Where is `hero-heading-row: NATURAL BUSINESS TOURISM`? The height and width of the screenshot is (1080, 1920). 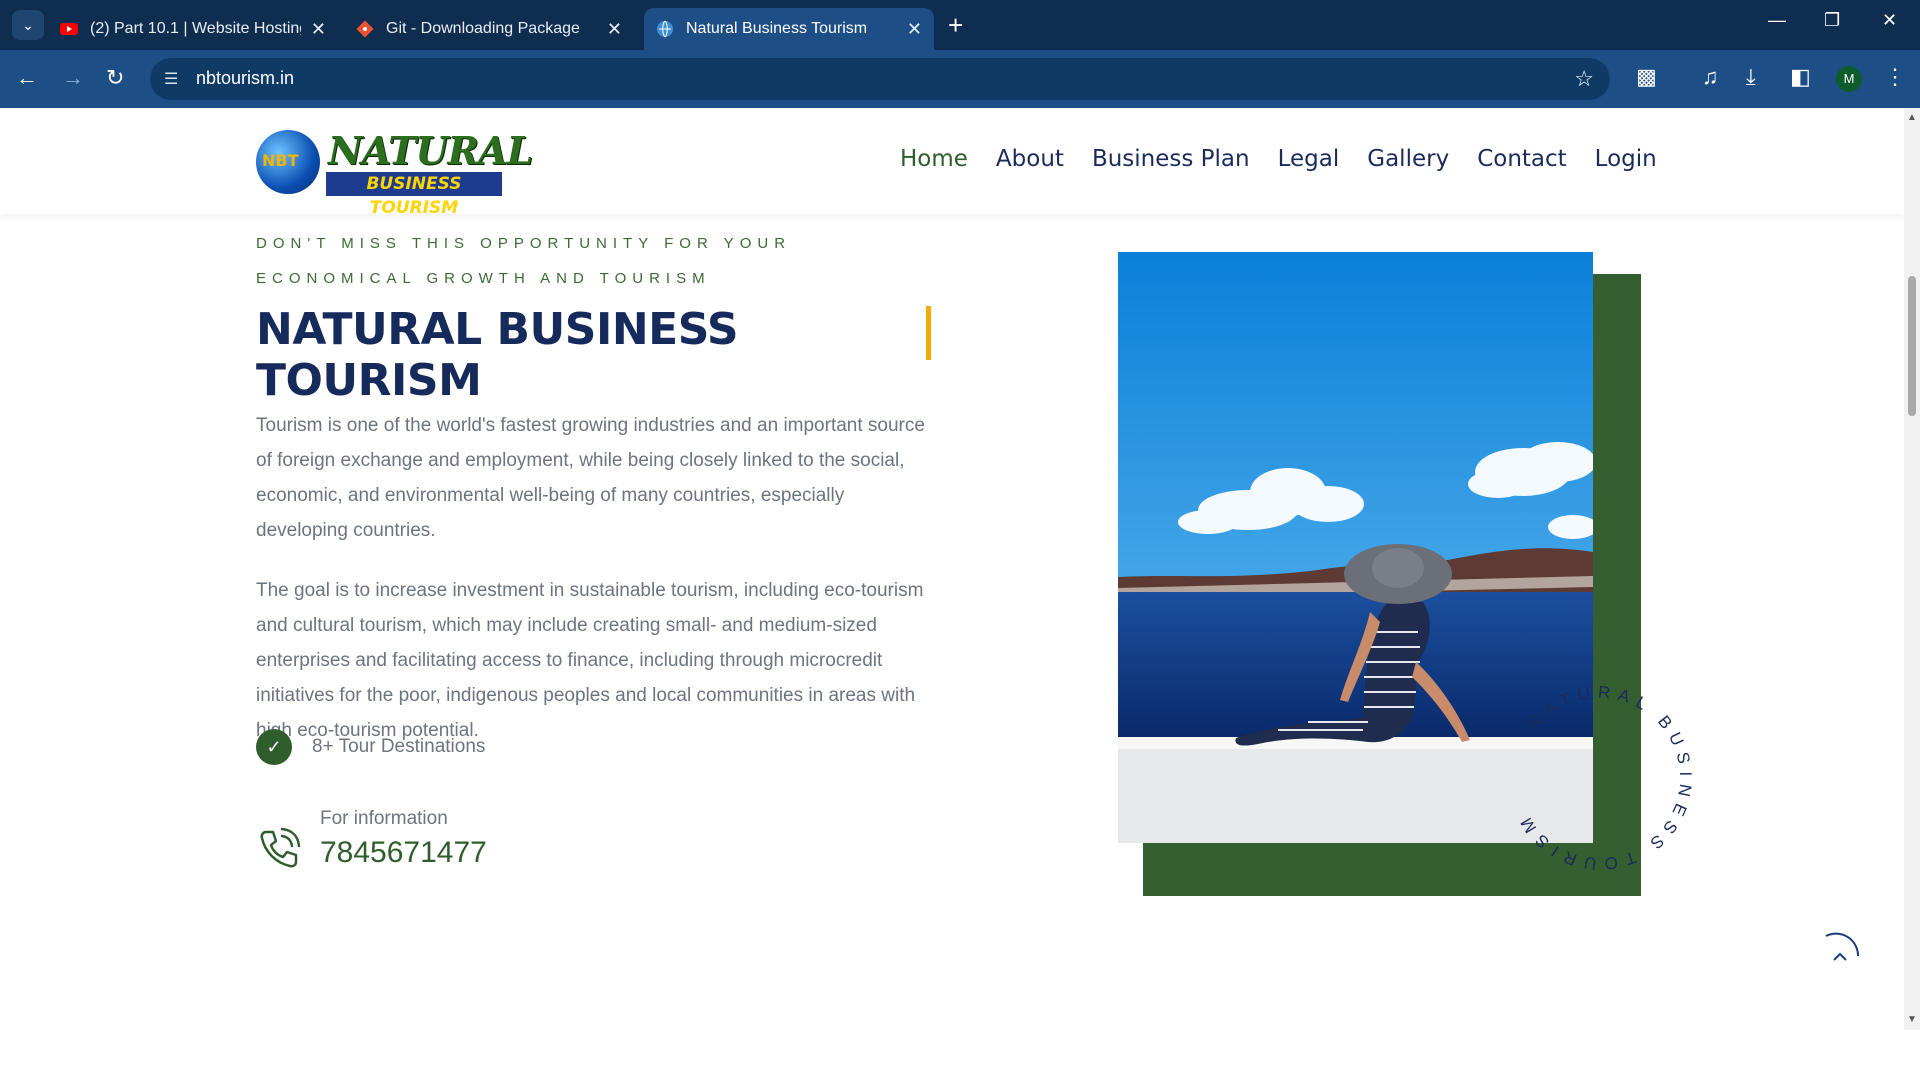 hero-heading-row: NATURAL BUSINESS TOURISM is located at coordinates (596, 355).